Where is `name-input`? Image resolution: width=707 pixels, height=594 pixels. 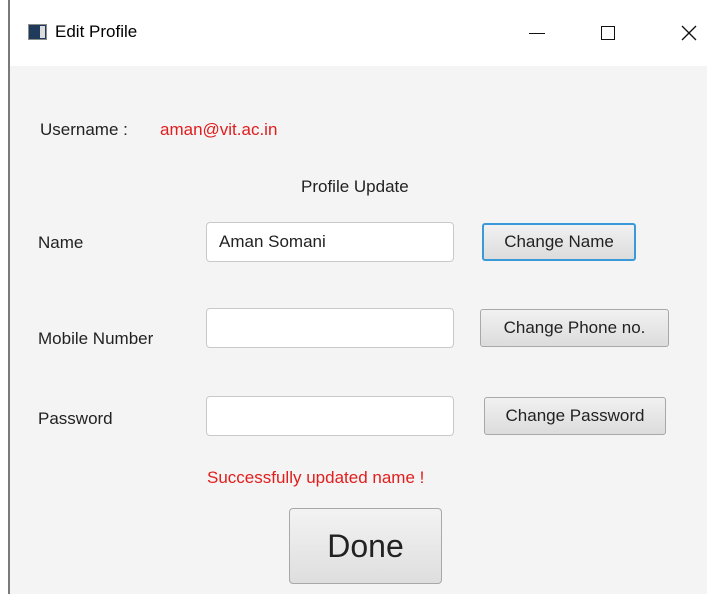
name-input is located at coordinates (330, 242).